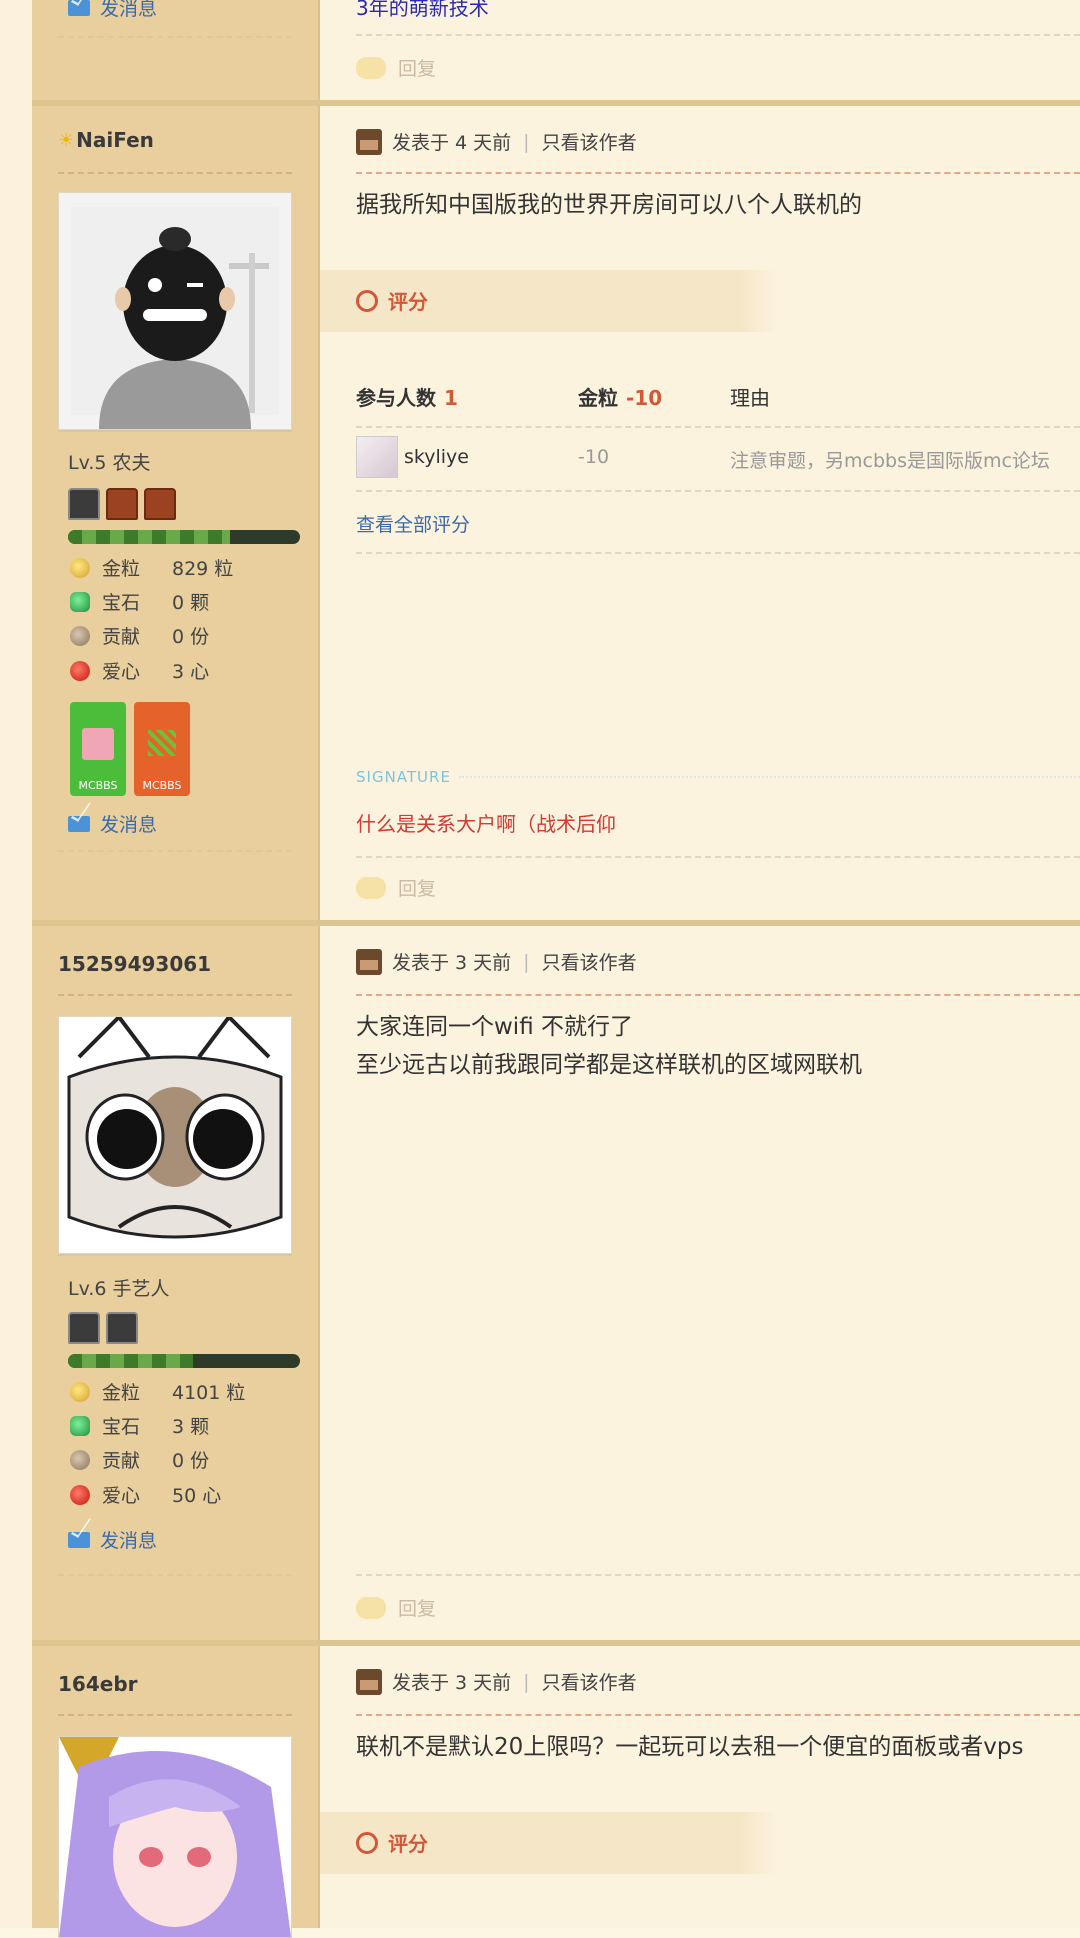 This screenshot has height=1938, width=1080. What do you see at coordinates (66, 140) in the screenshot?
I see `sun-icon: ☀` at bounding box center [66, 140].